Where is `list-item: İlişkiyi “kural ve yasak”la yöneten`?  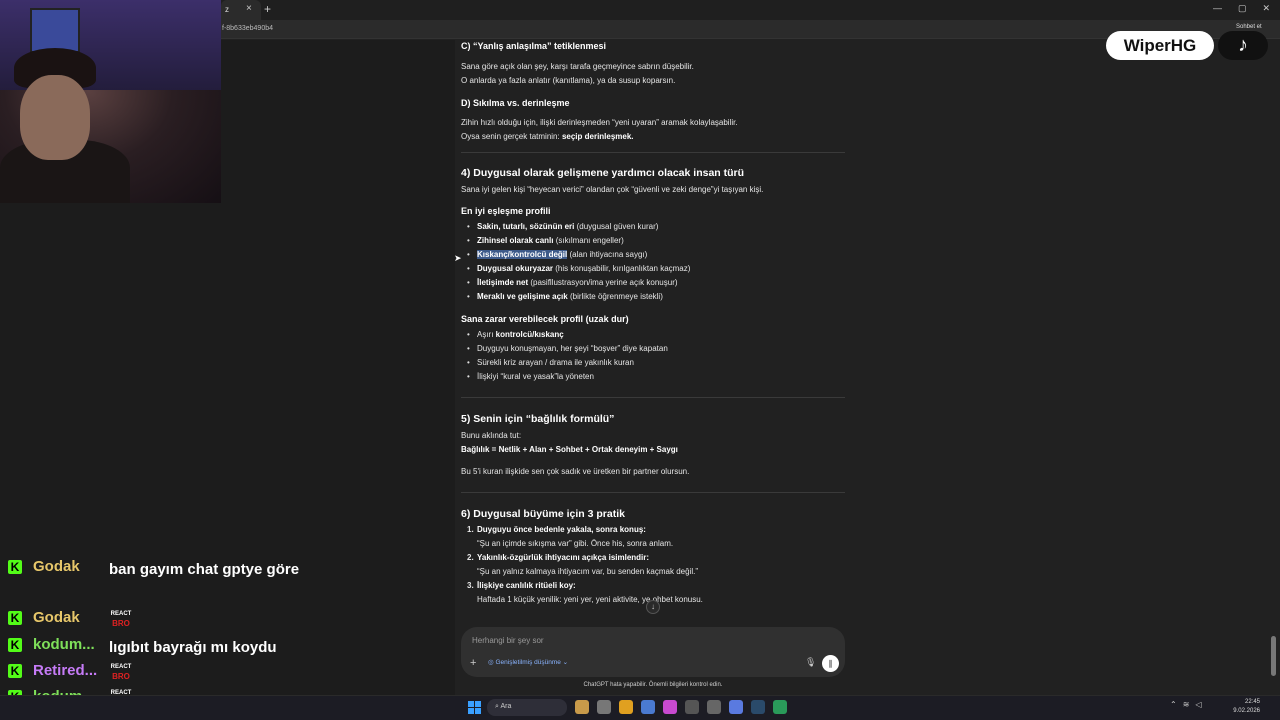
list-item: İlişkiyi “kural ve yasak”la yöneten is located at coordinates (656, 377).